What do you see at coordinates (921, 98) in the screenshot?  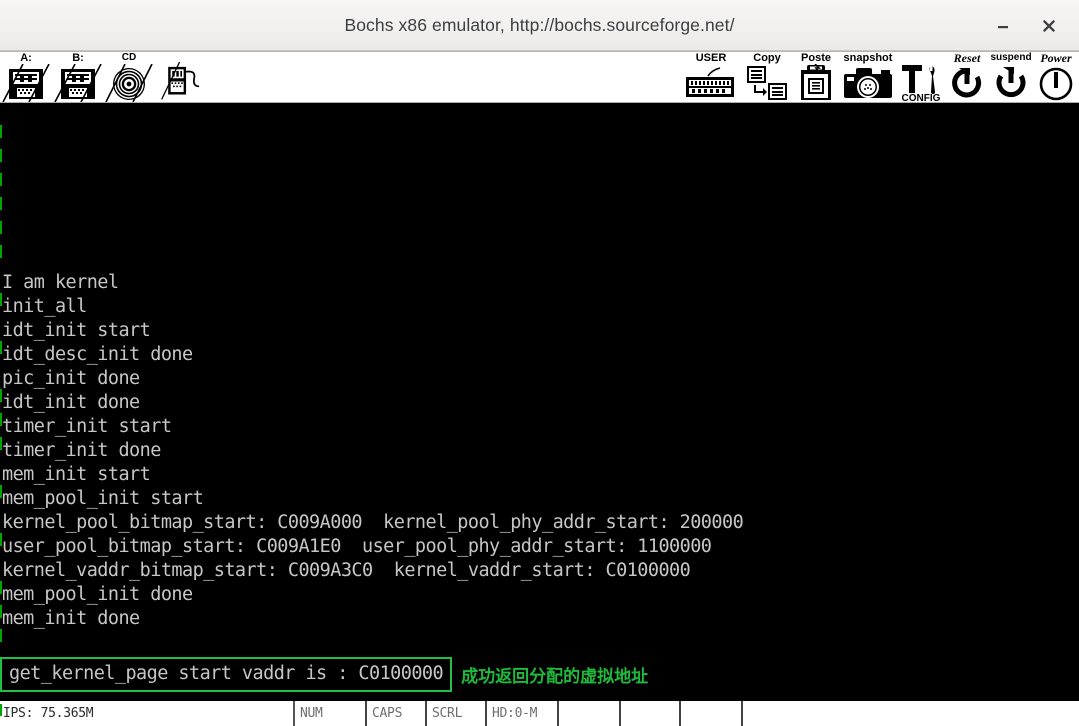 I see `config-label: CONFIG` at bounding box center [921, 98].